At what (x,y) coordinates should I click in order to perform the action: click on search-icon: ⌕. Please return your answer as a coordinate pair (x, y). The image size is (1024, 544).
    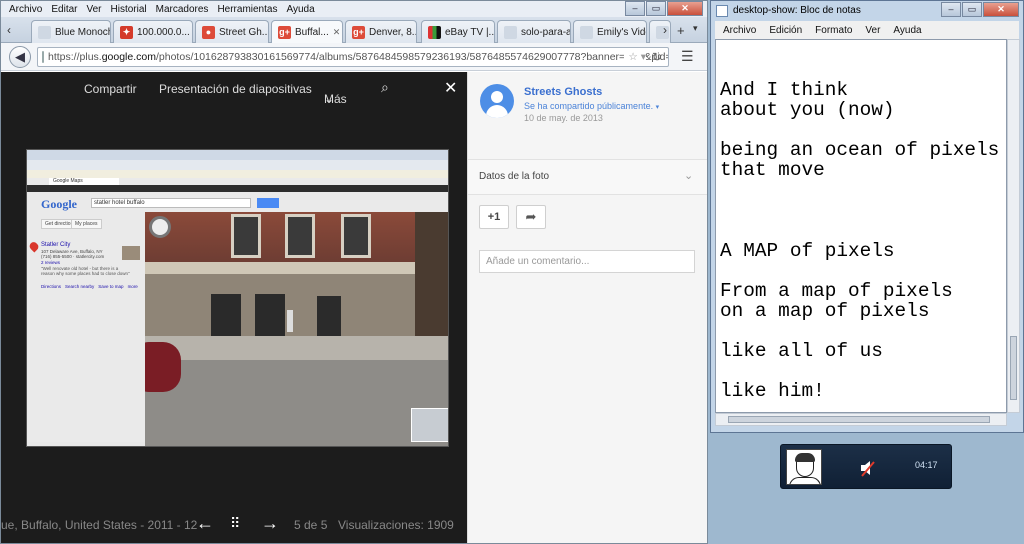
    Looking at the image, I should click on (385, 87).